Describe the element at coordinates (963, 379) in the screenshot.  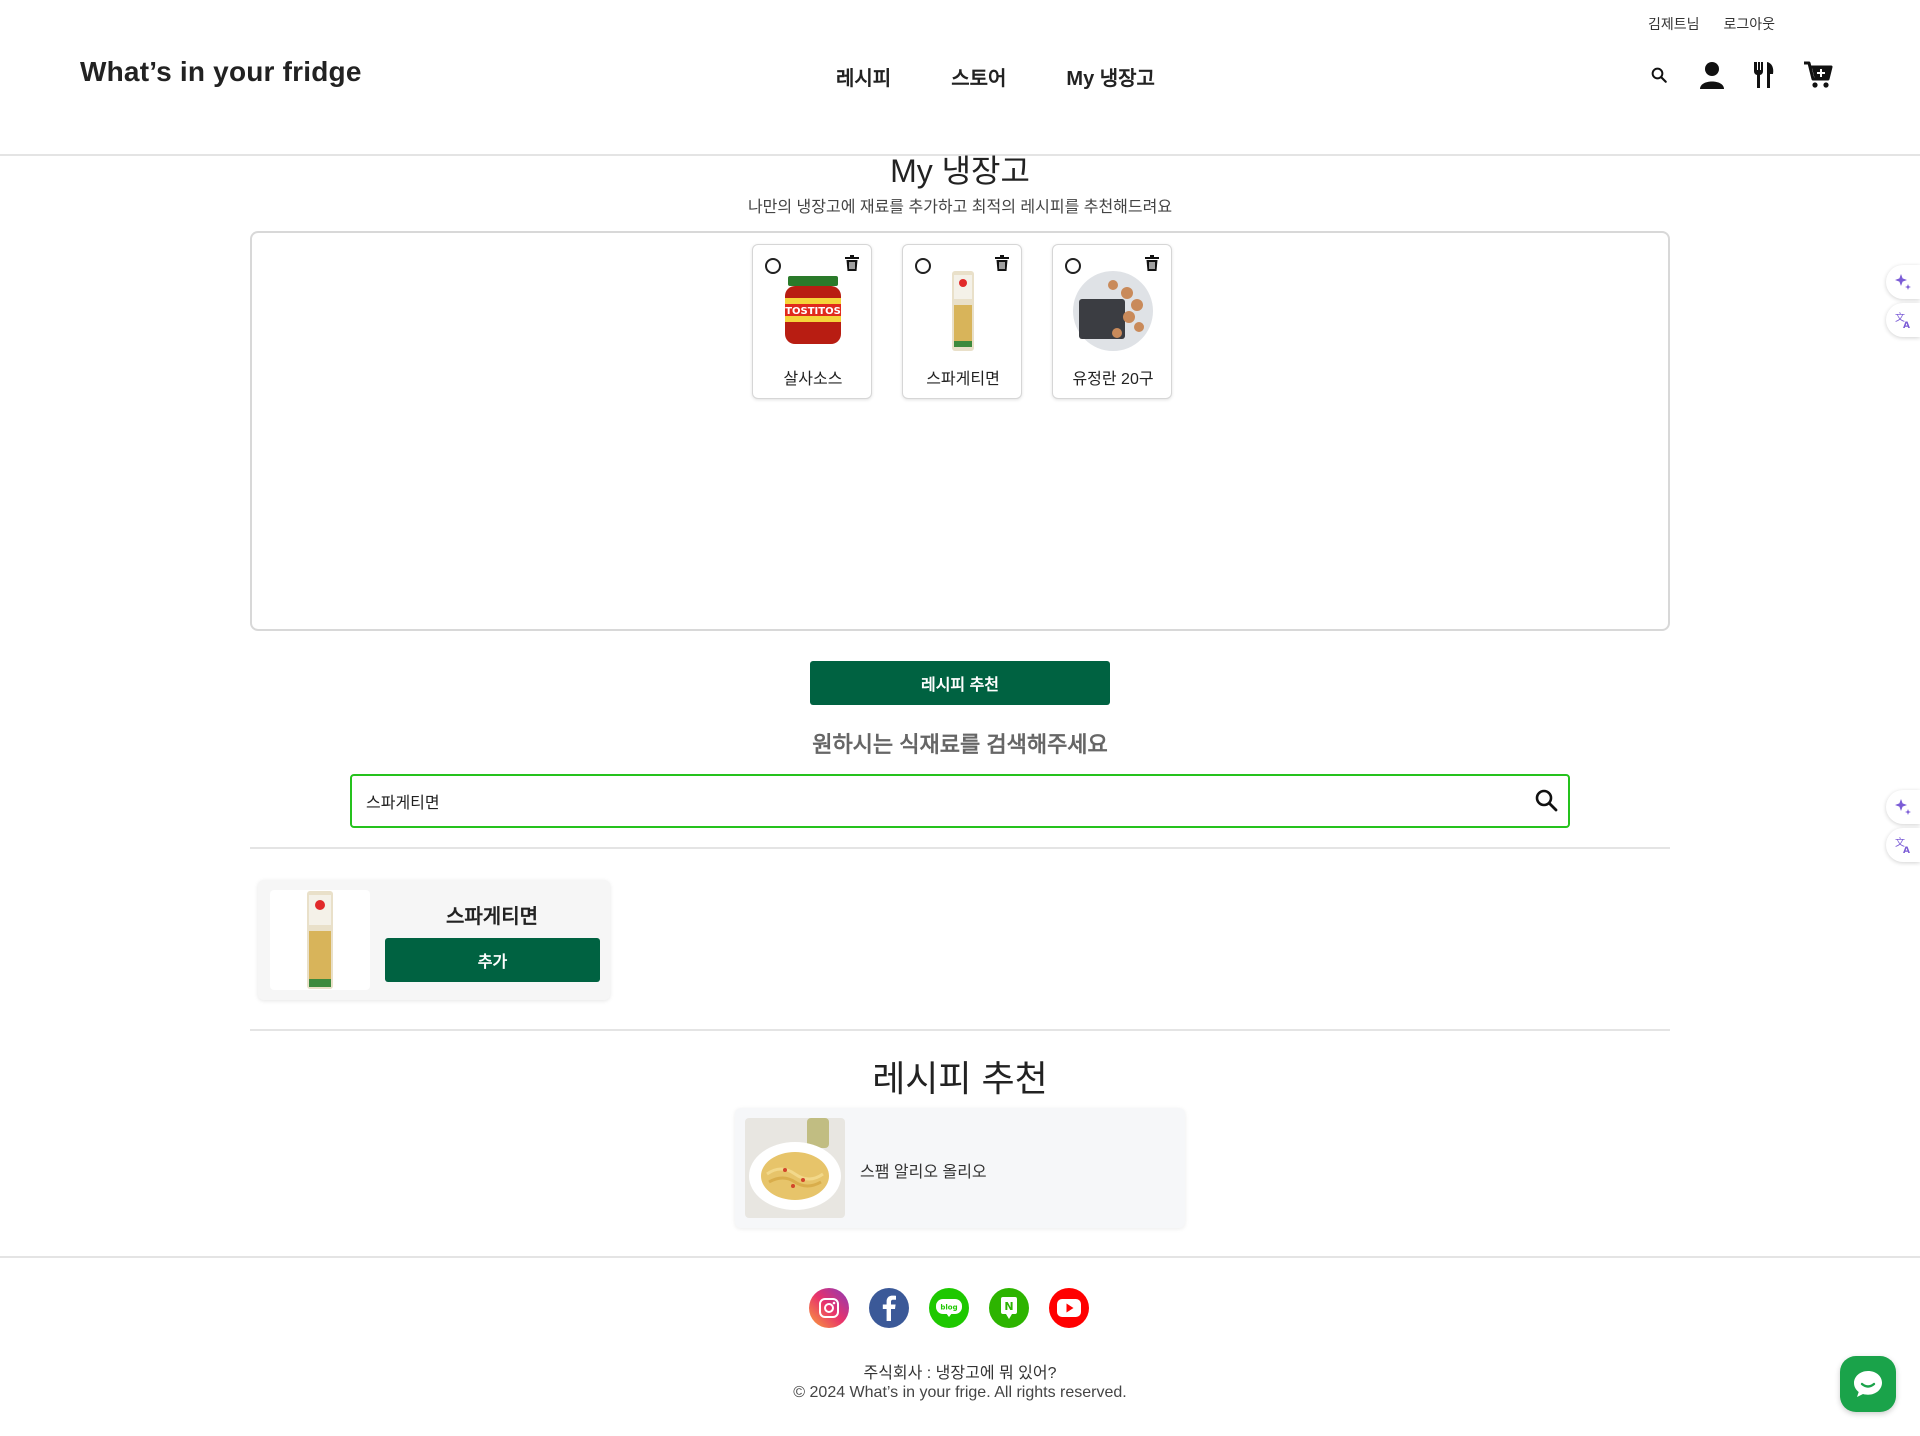
I see `item-name: 스파게티면` at that location.